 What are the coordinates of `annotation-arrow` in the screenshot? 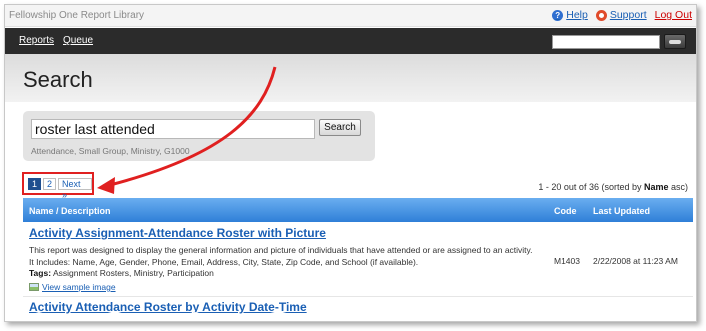 It's located at (187, 130).